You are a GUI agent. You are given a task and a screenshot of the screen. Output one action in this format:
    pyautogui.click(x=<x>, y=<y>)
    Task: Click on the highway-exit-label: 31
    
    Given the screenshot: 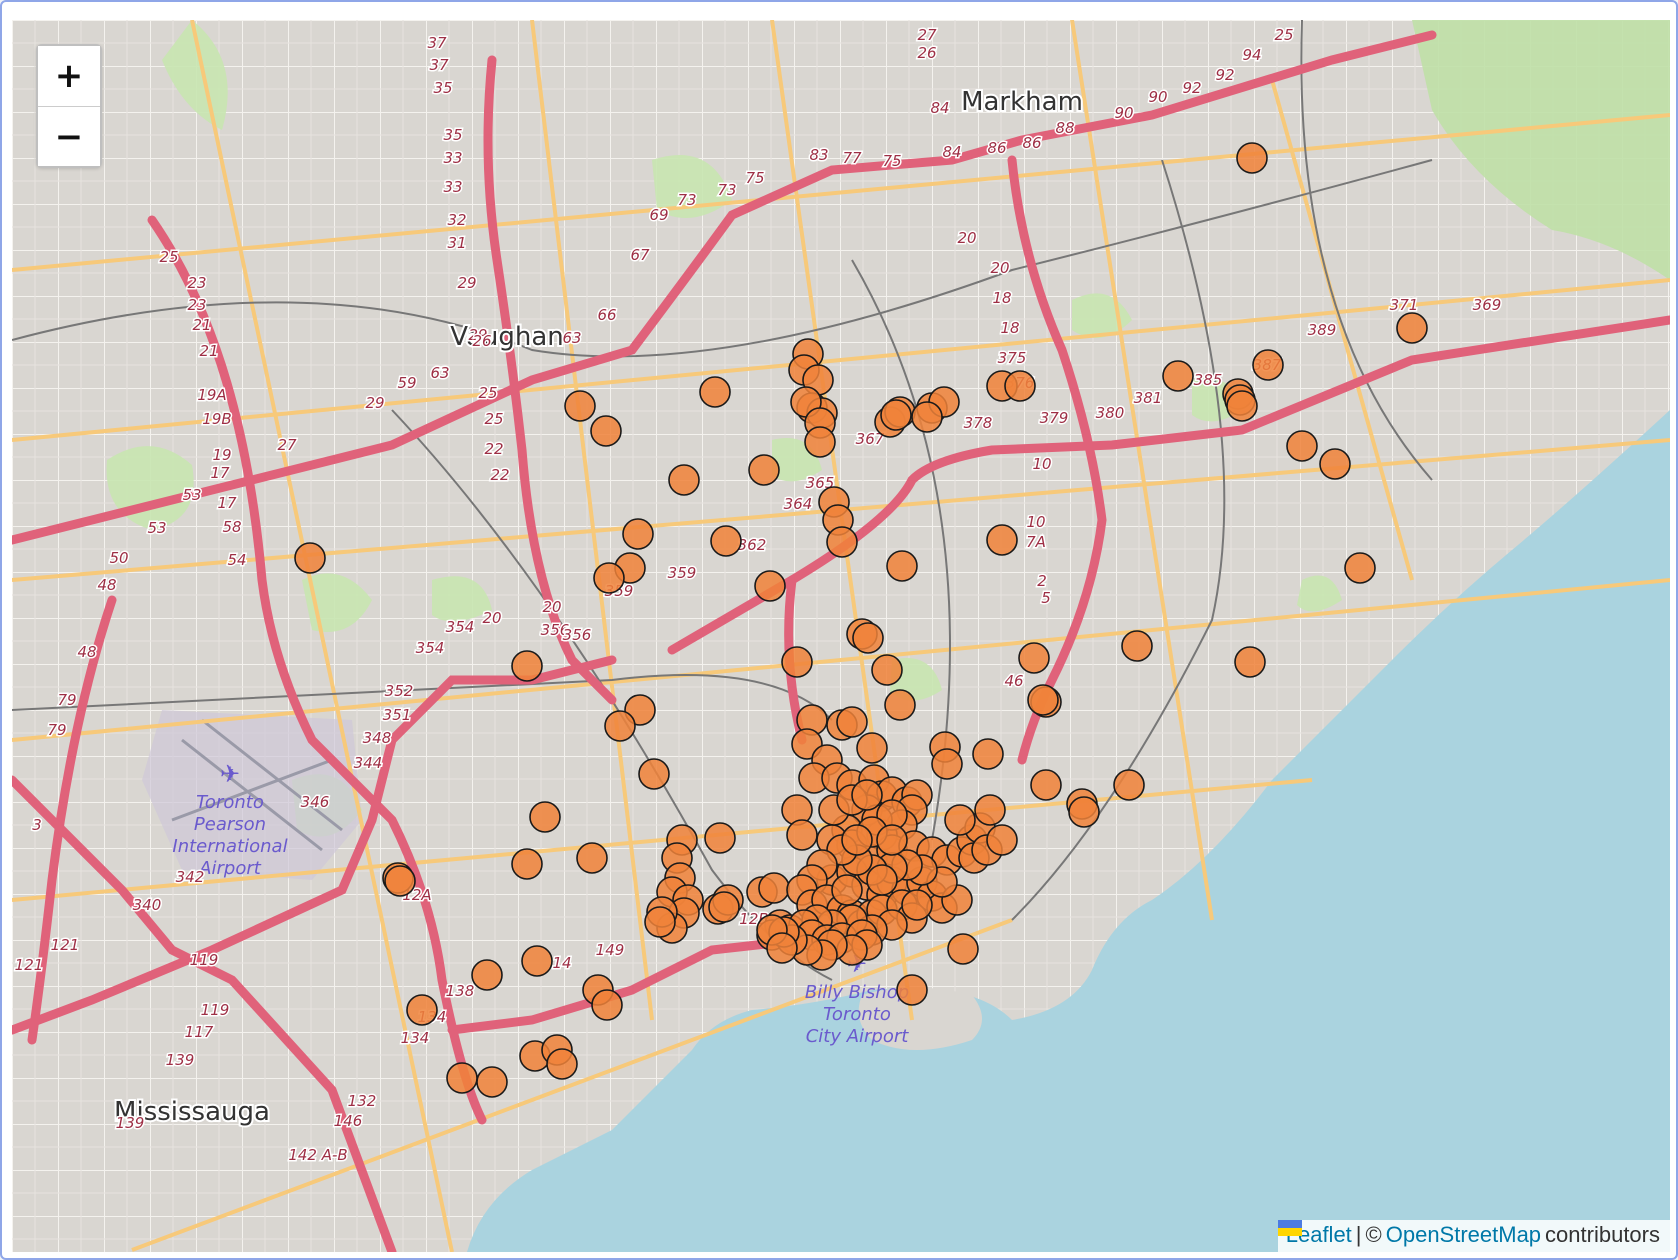 What is the action you would take?
    pyautogui.click(x=456, y=243)
    